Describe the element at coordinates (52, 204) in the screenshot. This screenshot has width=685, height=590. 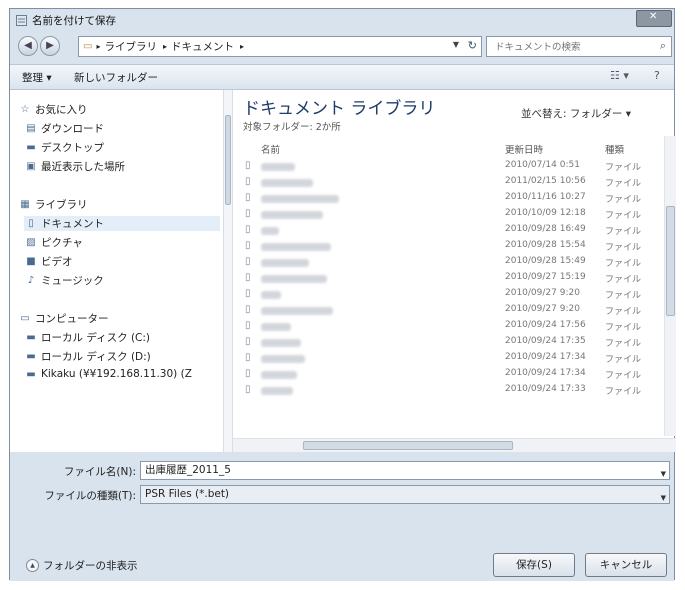
I see `nav-libraries: ▦ ライブラリ` at that location.